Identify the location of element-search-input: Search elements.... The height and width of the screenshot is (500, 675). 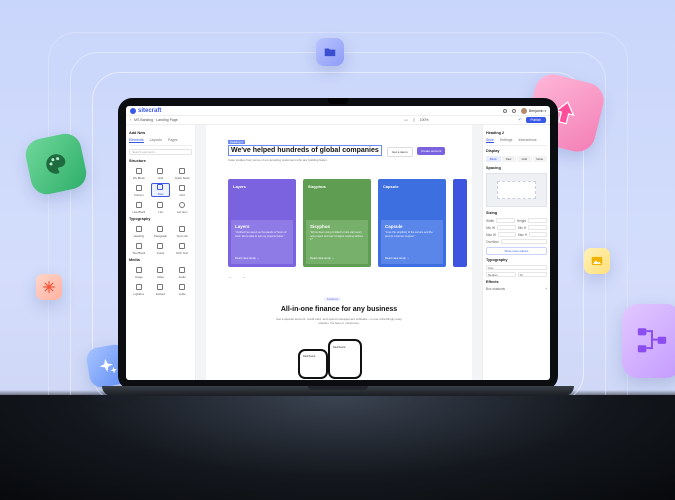
(160, 152).